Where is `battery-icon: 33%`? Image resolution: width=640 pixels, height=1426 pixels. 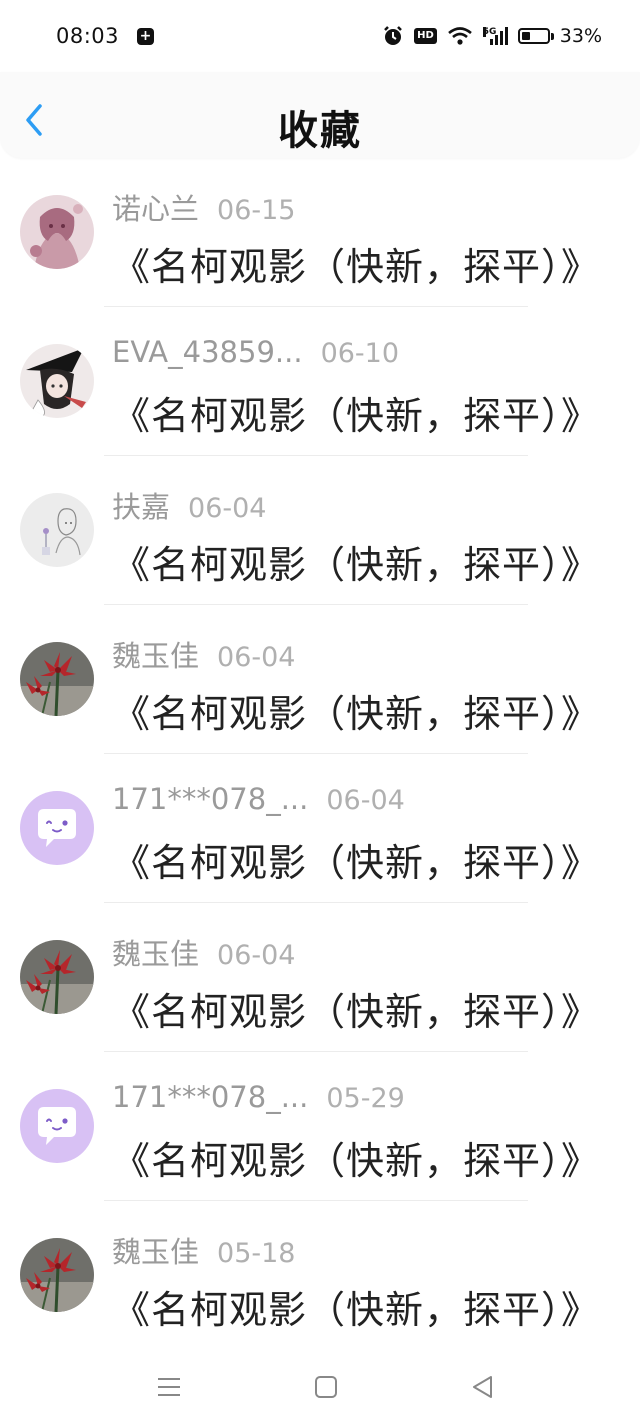
battery-icon: 33% is located at coordinates (559, 36).